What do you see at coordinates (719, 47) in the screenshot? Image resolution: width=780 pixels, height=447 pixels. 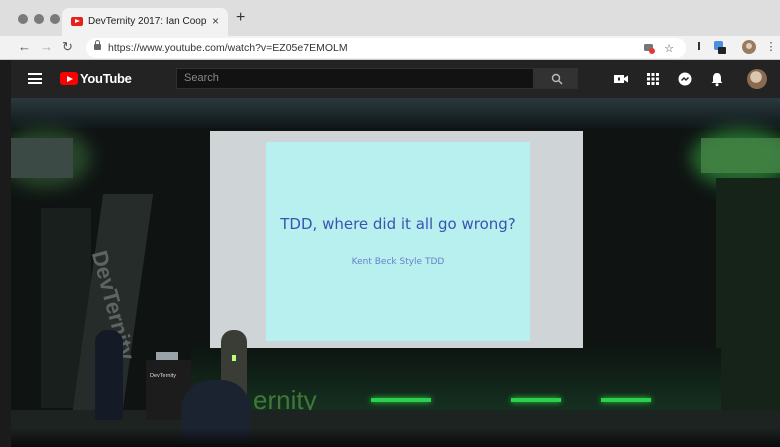 I see `extension-badge-icon` at bounding box center [719, 47].